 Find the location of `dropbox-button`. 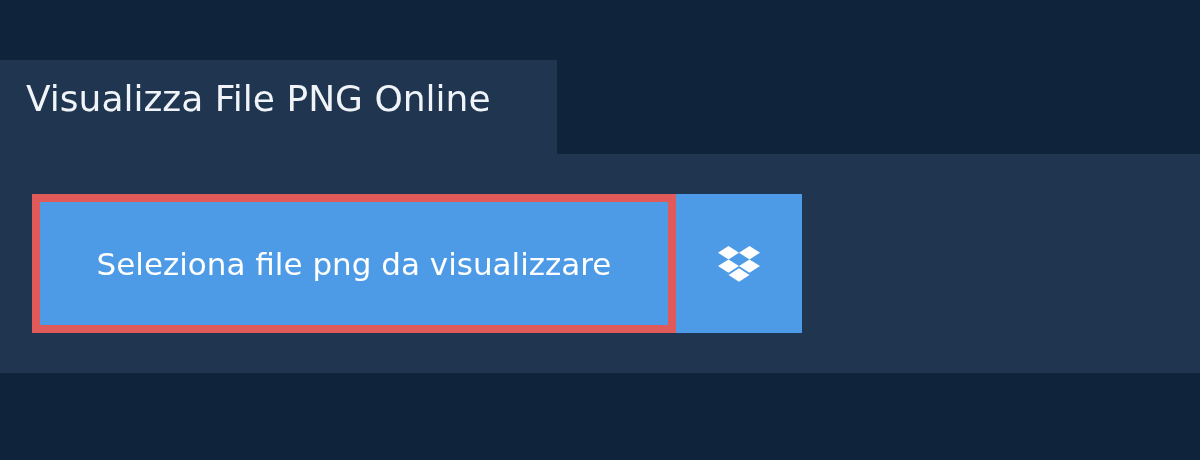

dropbox-button is located at coordinates (739, 263).